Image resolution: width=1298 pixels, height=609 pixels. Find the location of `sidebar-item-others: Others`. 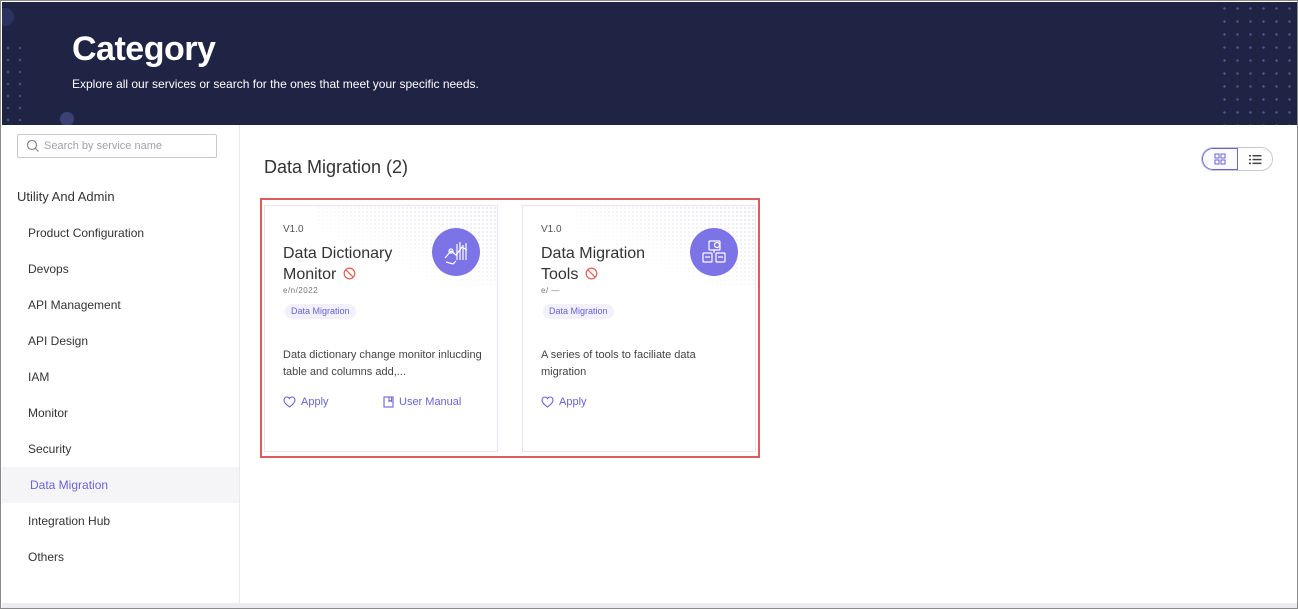

sidebar-item-others: Others is located at coordinates (120, 557).